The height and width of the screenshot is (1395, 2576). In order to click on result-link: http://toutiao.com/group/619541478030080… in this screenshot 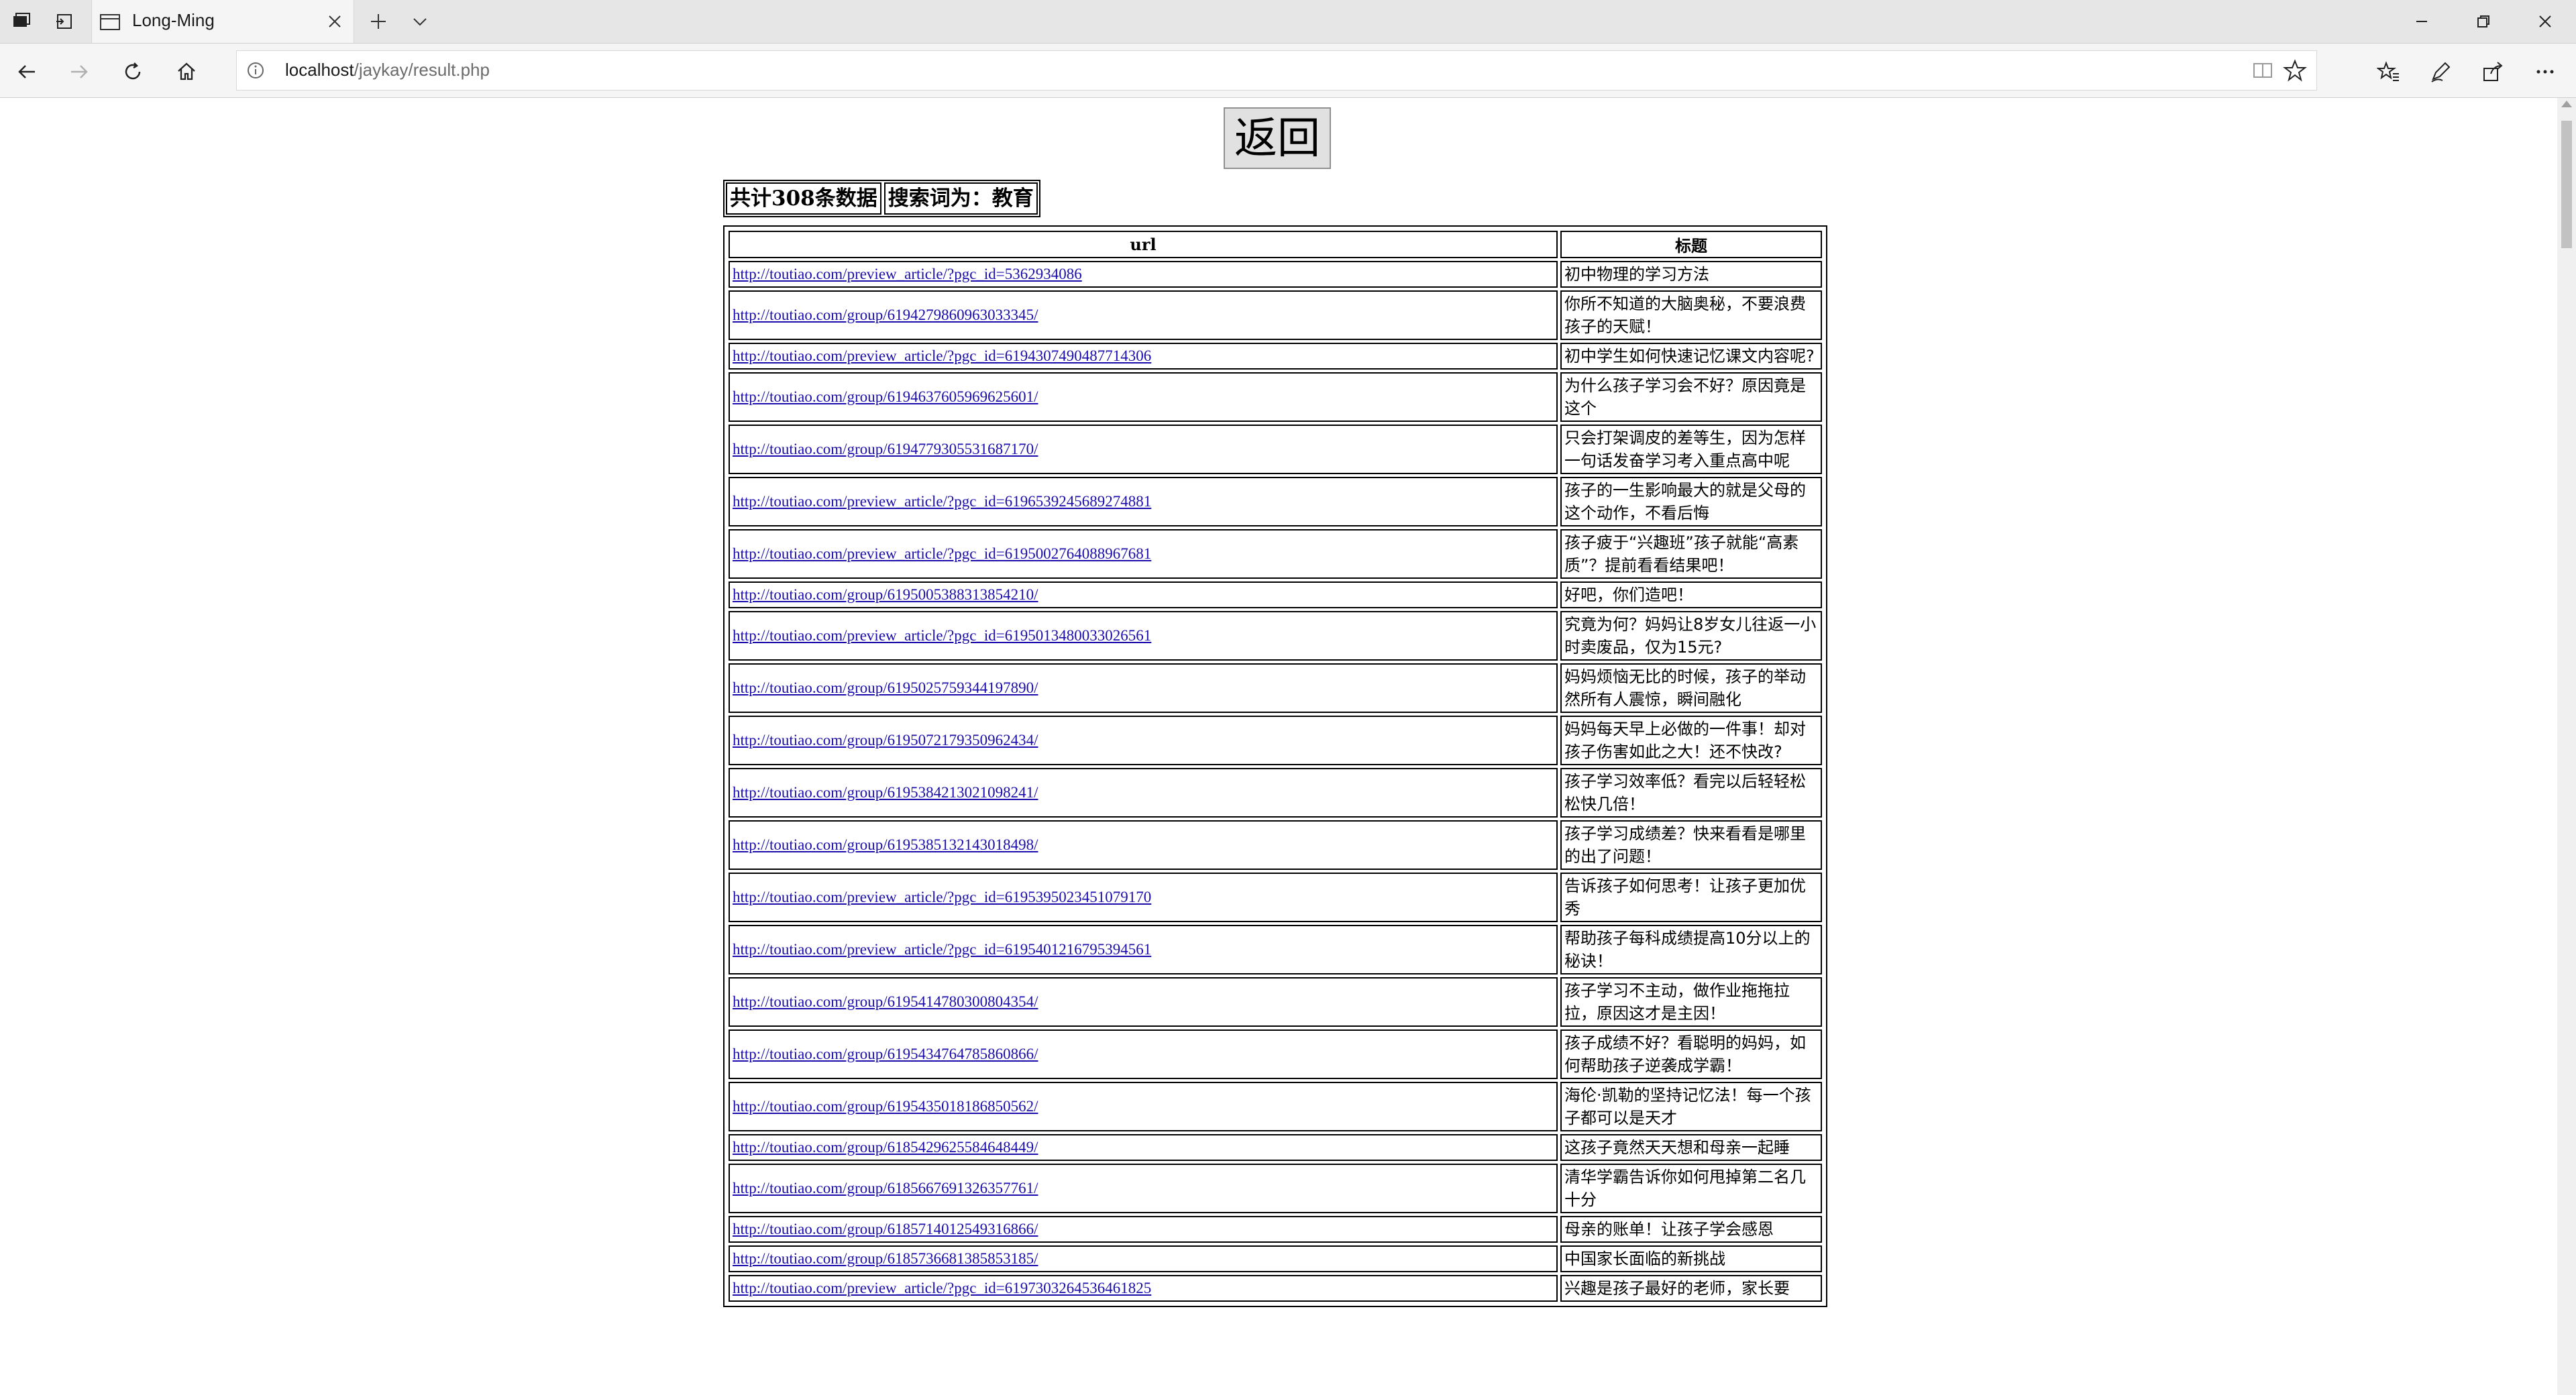, I will do `click(885, 1001)`.